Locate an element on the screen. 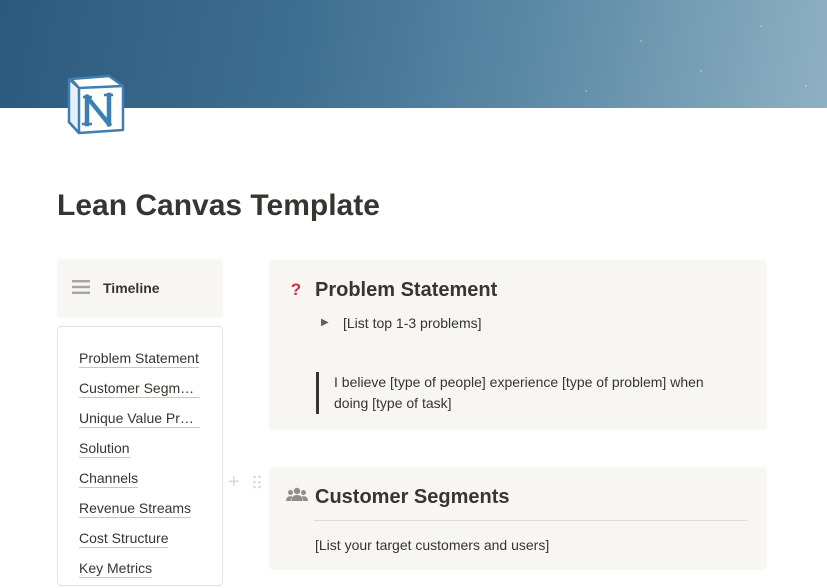 This screenshot has width=827, height=588. people-icon is located at coordinates (297, 497).